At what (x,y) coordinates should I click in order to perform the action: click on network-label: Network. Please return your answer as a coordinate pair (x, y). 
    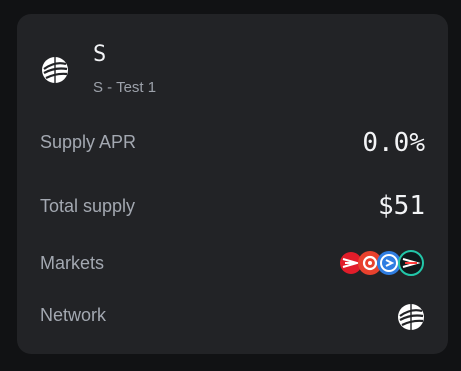
    Looking at the image, I should click on (73, 315).